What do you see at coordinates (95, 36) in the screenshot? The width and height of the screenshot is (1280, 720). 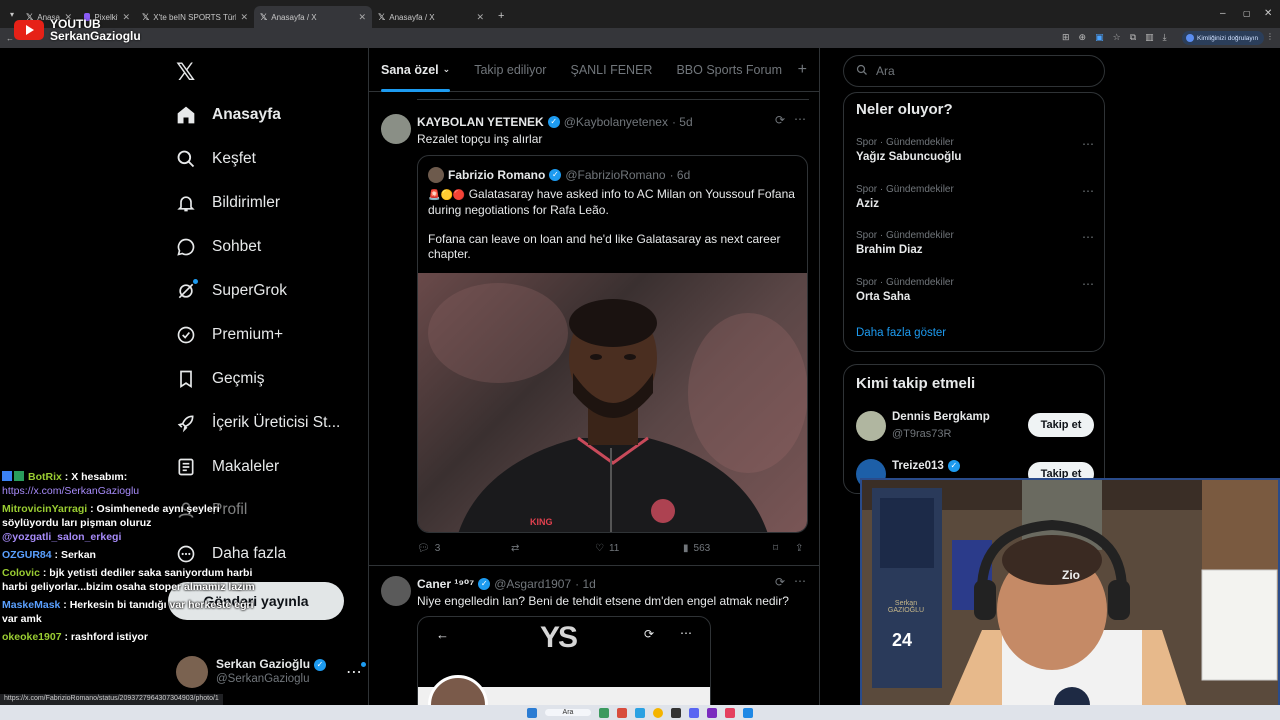 I see `channel-name: SerkanGazioglu` at bounding box center [95, 36].